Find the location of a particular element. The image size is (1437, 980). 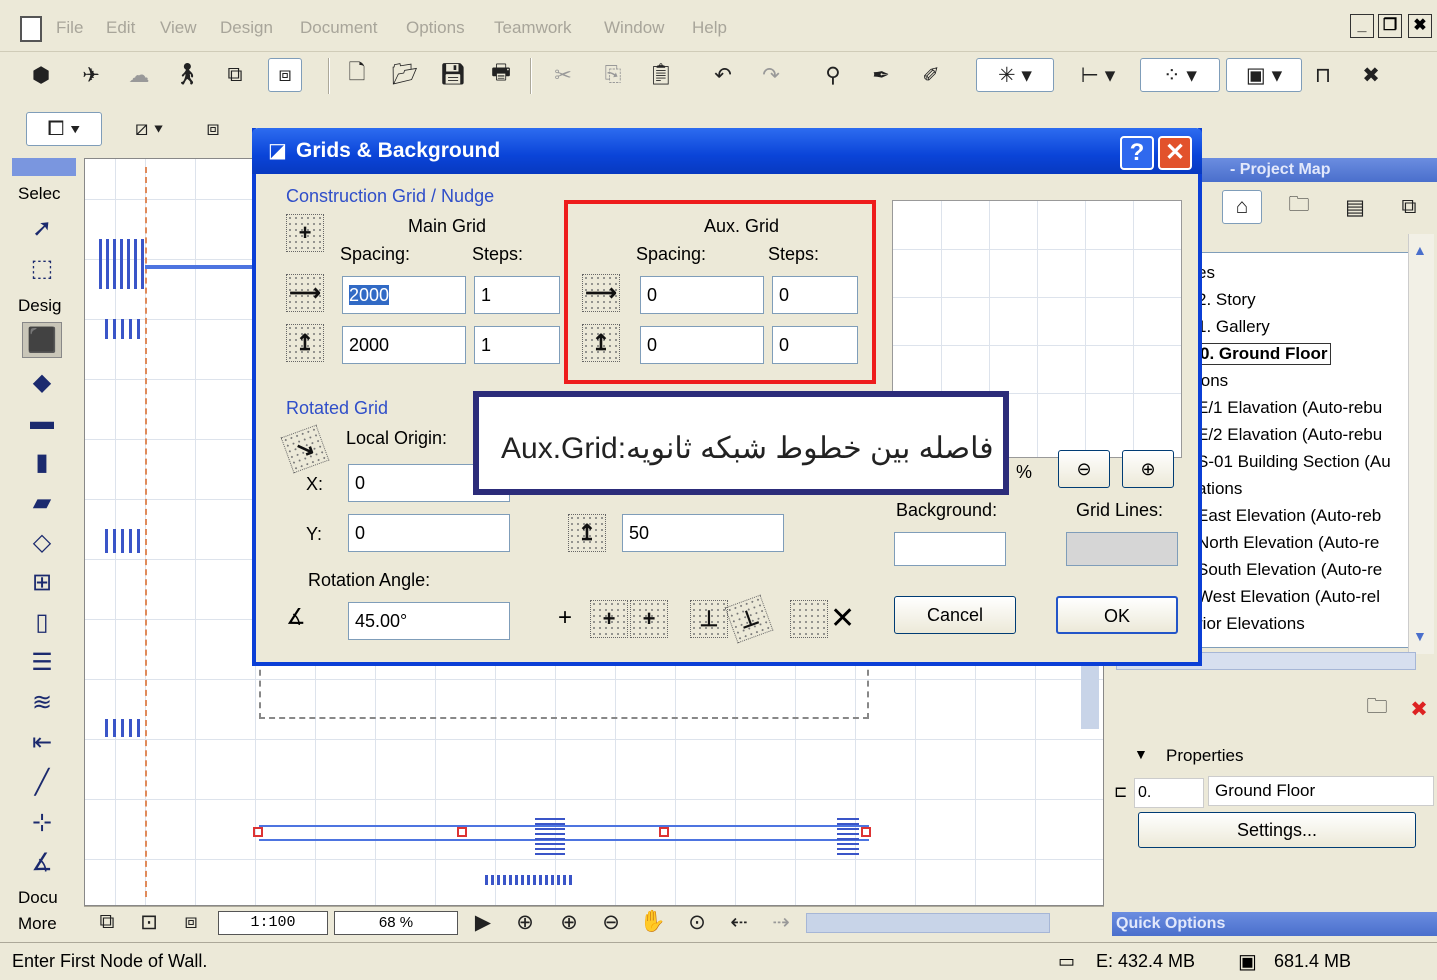

undo-icon: ↶ is located at coordinates (723, 75).